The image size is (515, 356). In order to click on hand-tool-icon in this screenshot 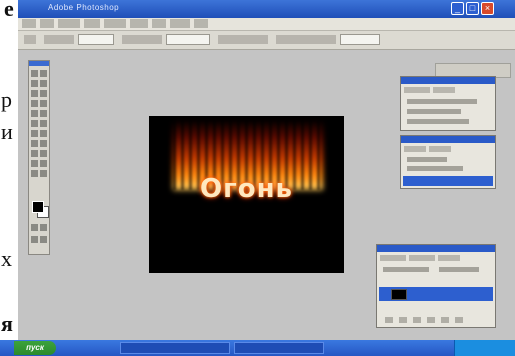, I will do `click(34, 173)`.